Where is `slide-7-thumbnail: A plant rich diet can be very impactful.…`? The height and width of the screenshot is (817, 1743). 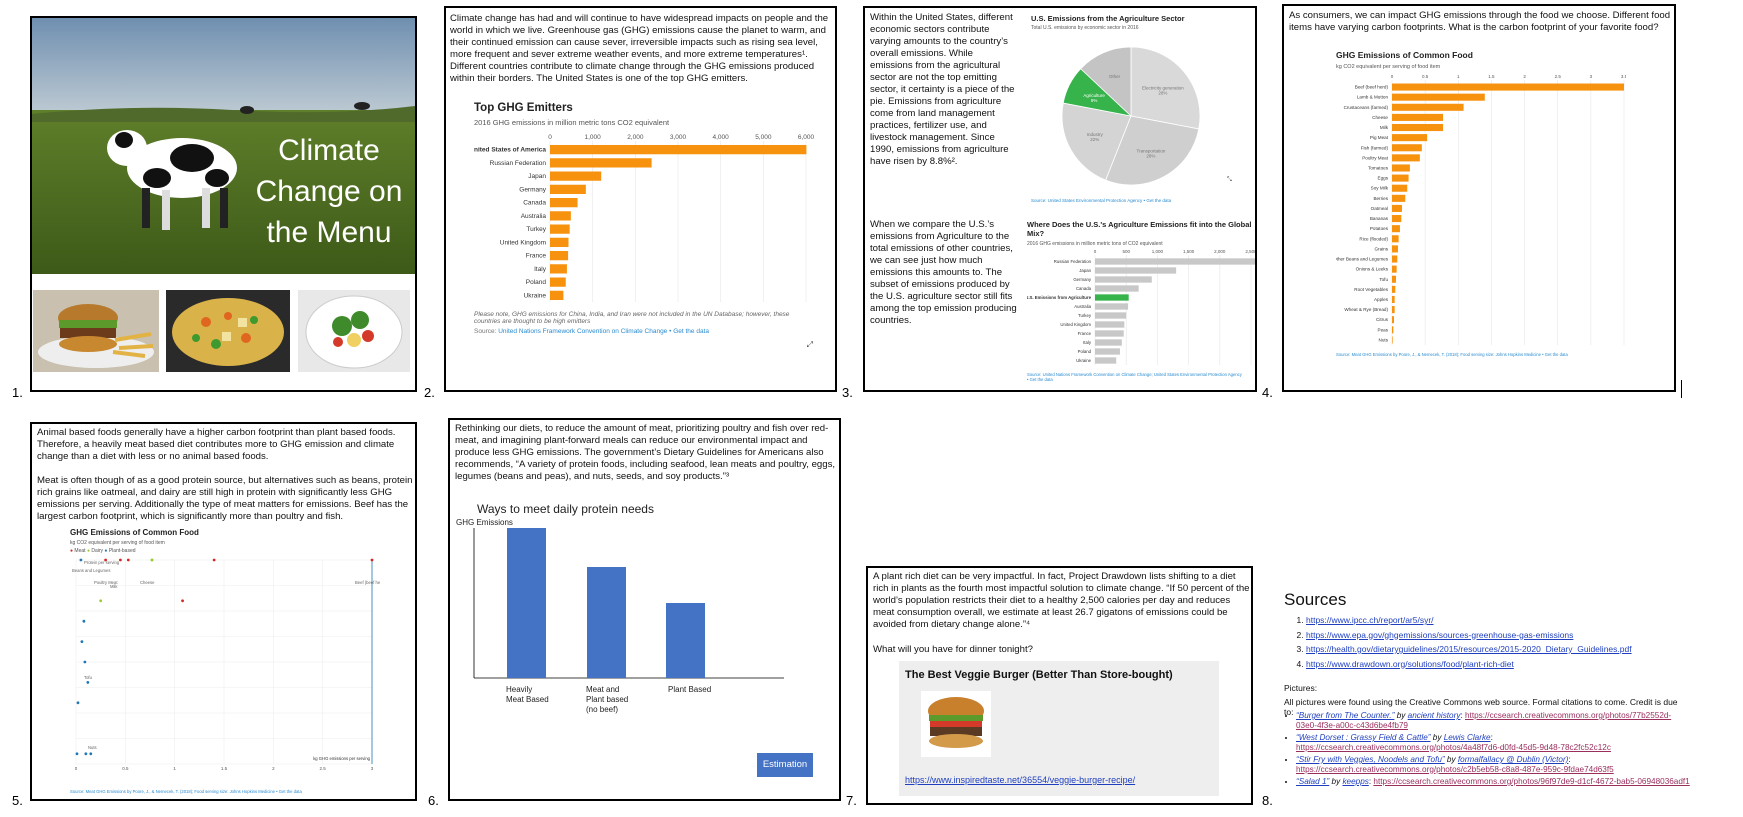 slide-7-thumbnail: A plant rich diet can be very impactful.… is located at coordinates (1059, 685).